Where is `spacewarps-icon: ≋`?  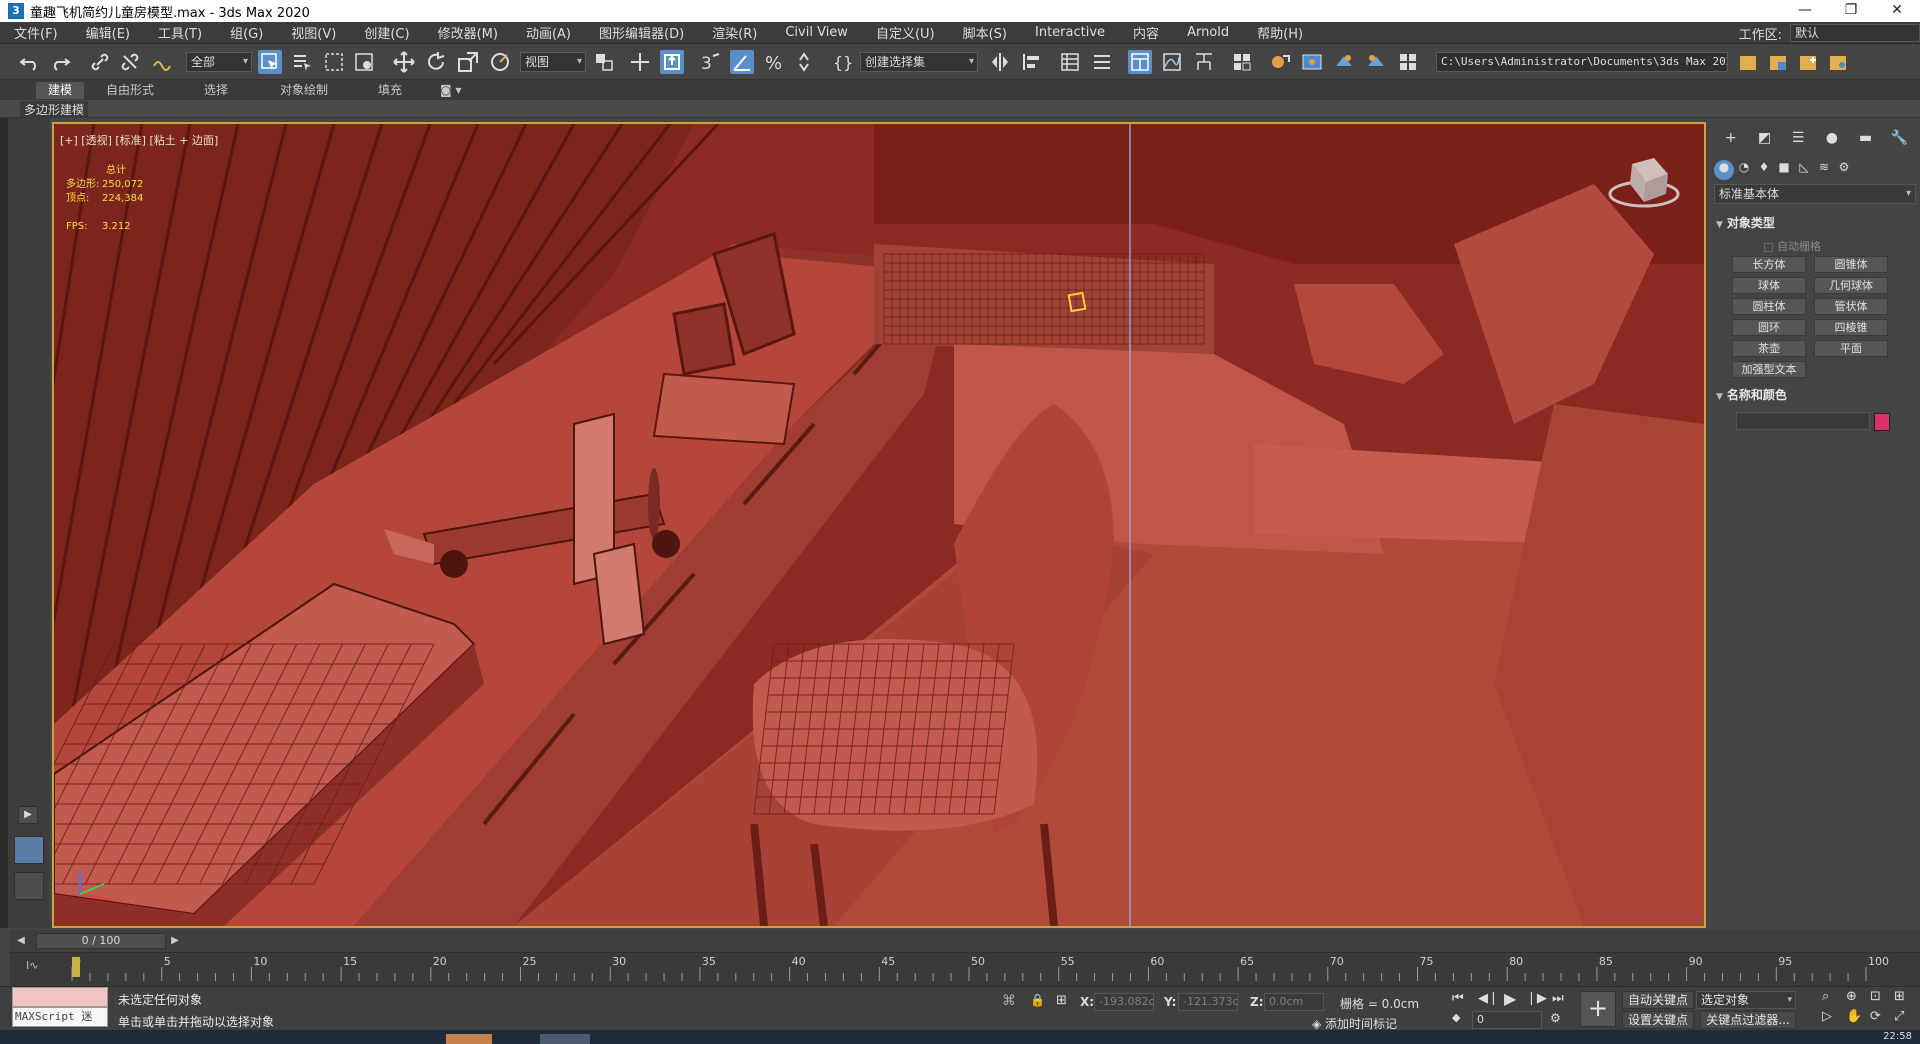 spacewarps-icon: ≋ is located at coordinates (1824, 170).